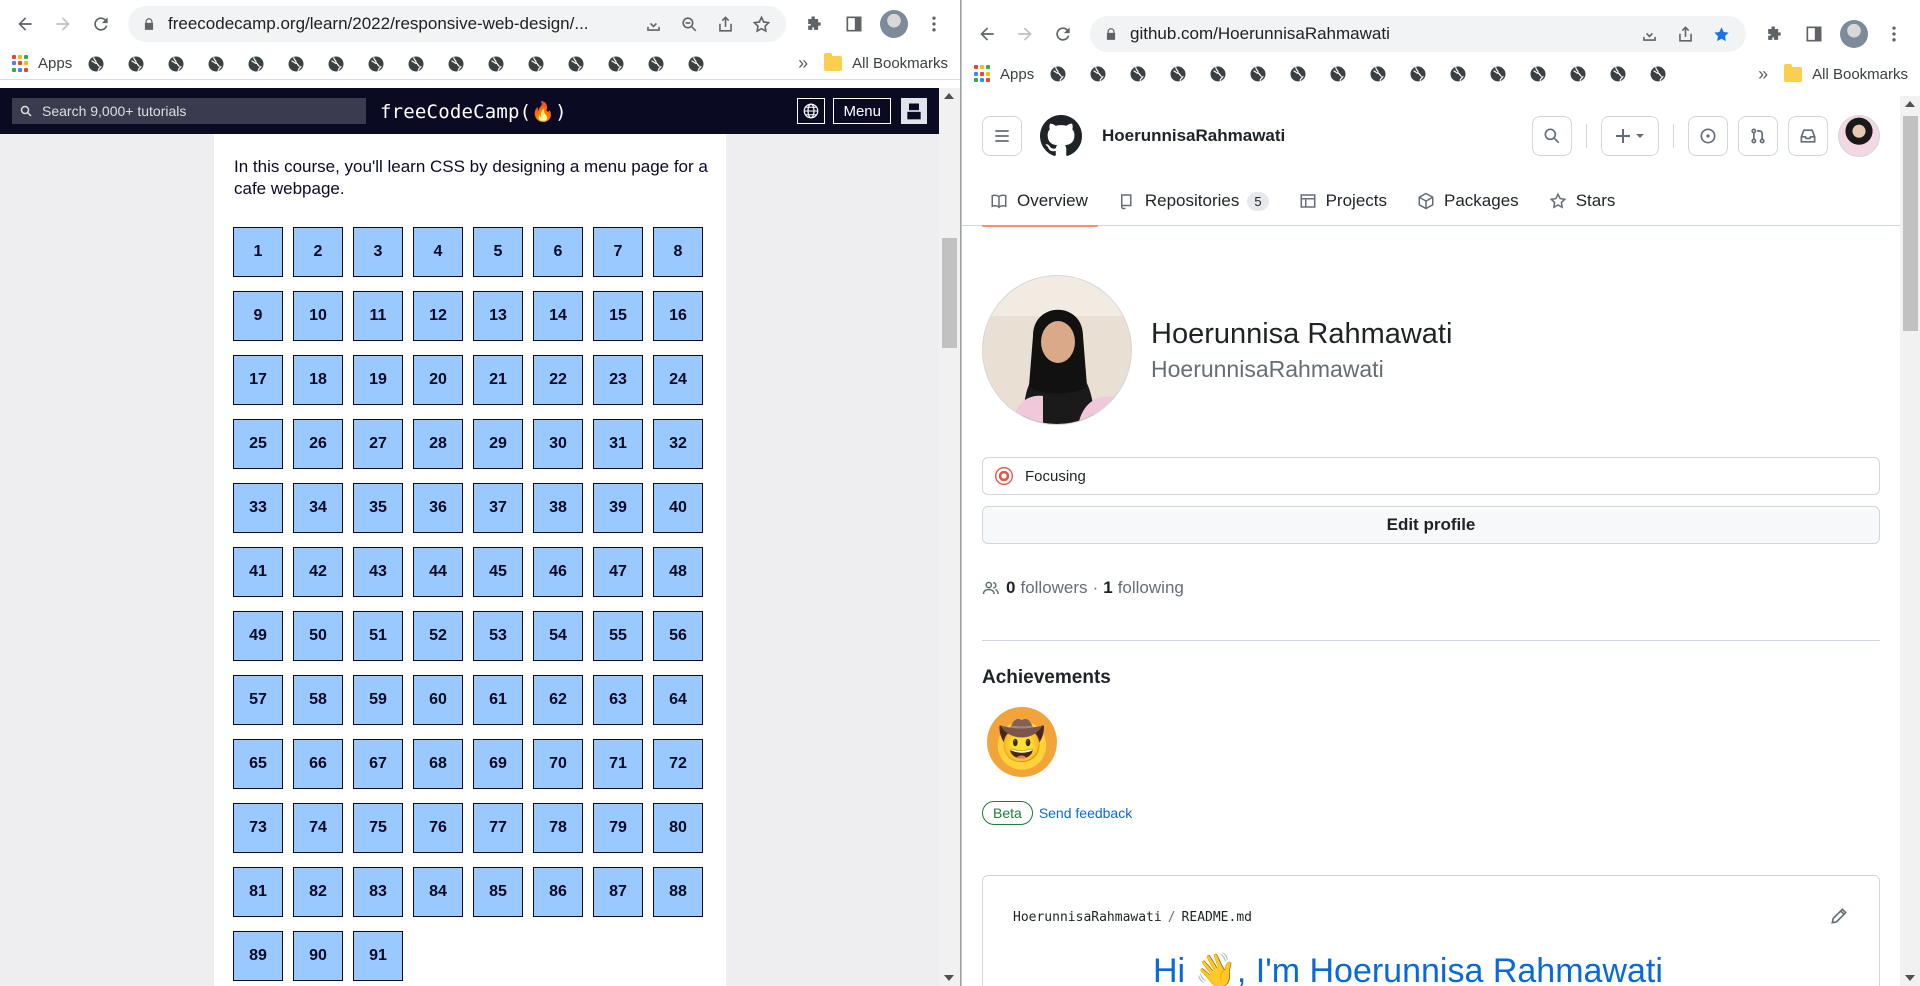 The width and height of the screenshot is (1920, 986). Describe the element at coordinates (318, 764) in the screenshot. I see `step-button: 66` at that location.